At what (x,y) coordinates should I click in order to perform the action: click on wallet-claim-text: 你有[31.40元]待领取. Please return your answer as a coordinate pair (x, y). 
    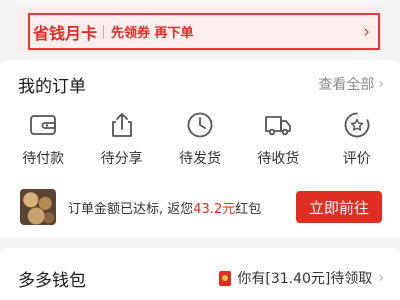
    Looking at the image, I should click on (305, 279).